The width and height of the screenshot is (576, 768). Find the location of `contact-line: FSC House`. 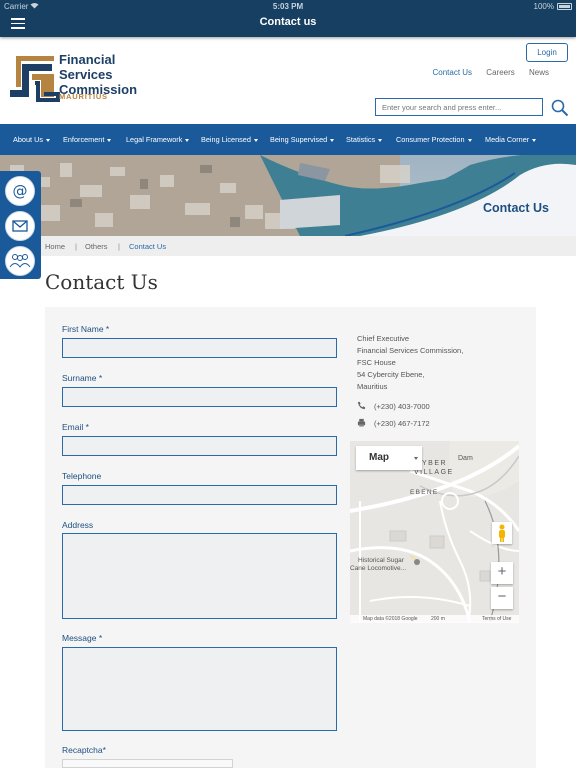

contact-line: FSC House is located at coordinates (376, 362).